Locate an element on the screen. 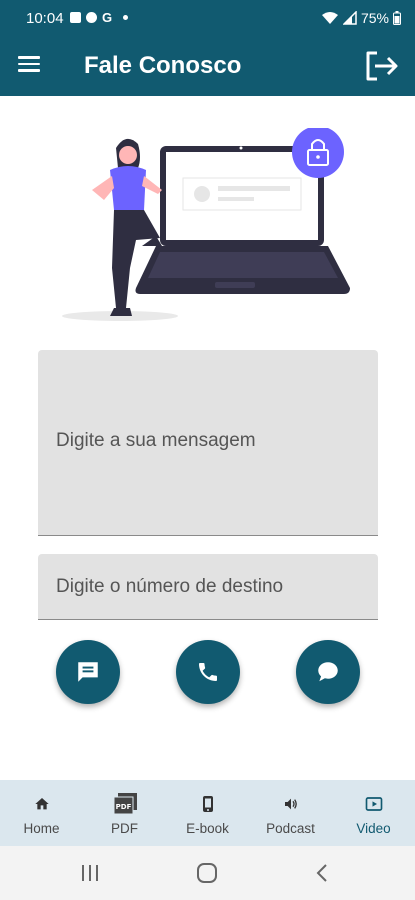 Image resolution: width=415 pixels, height=900 pixels. woman-head is located at coordinates (128, 155).